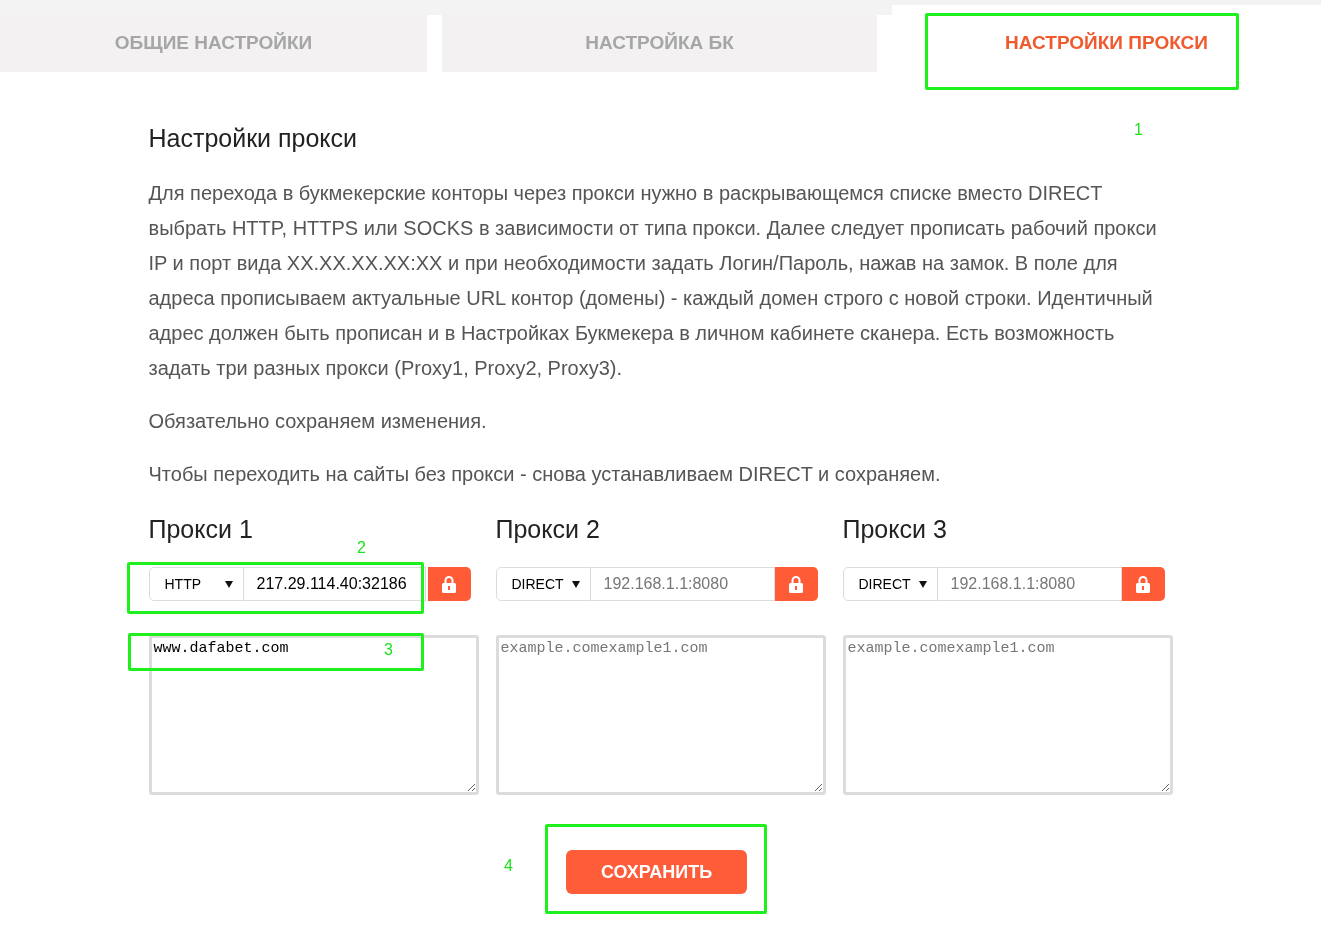 The width and height of the screenshot is (1321, 929). What do you see at coordinates (200, 529) in the screenshot?
I see `proxy-title: Прокси 1` at bounding box center [200, 529].